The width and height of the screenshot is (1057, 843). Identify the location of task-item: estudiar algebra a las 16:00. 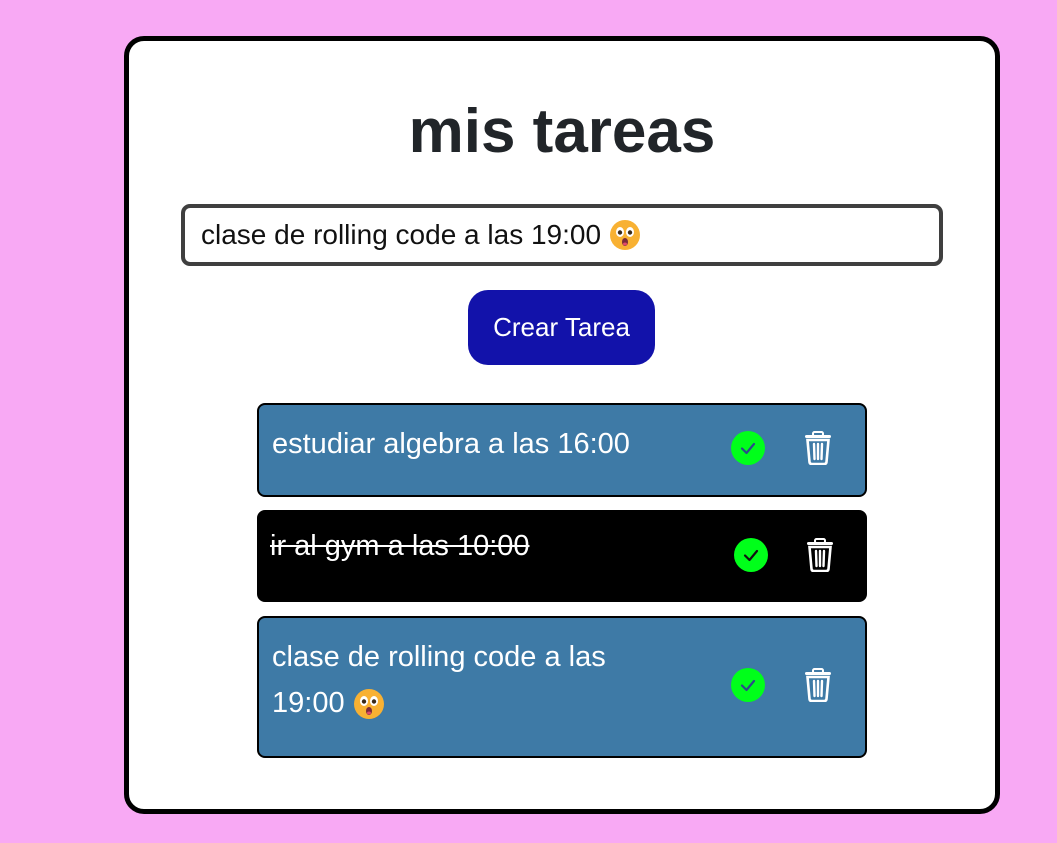
(562, 450).